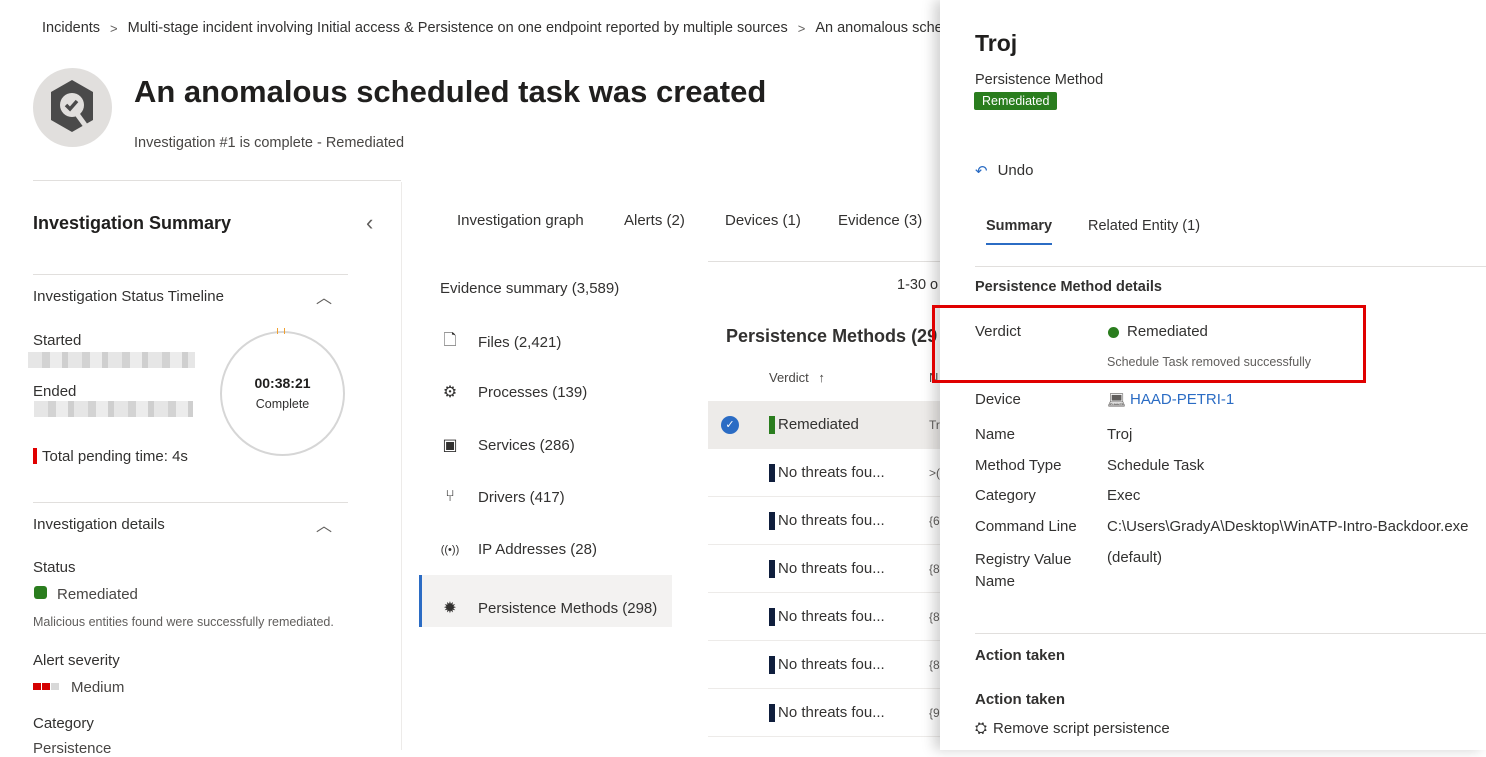 Image resolution: width=1486 pixels, height=757 pixels. I want to click on details-section-title: Persistence Method details, so click(1068, 287).